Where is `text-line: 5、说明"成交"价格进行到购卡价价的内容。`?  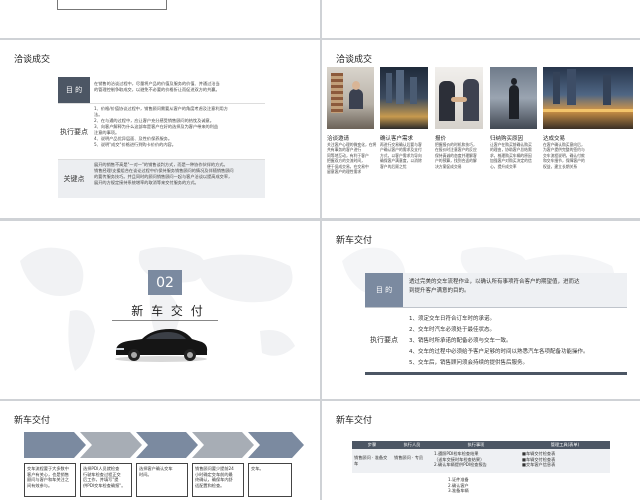
text-line: 5、说明"成交"价格进行到购卡价价的内容。 is located at coordinates (135, 144).